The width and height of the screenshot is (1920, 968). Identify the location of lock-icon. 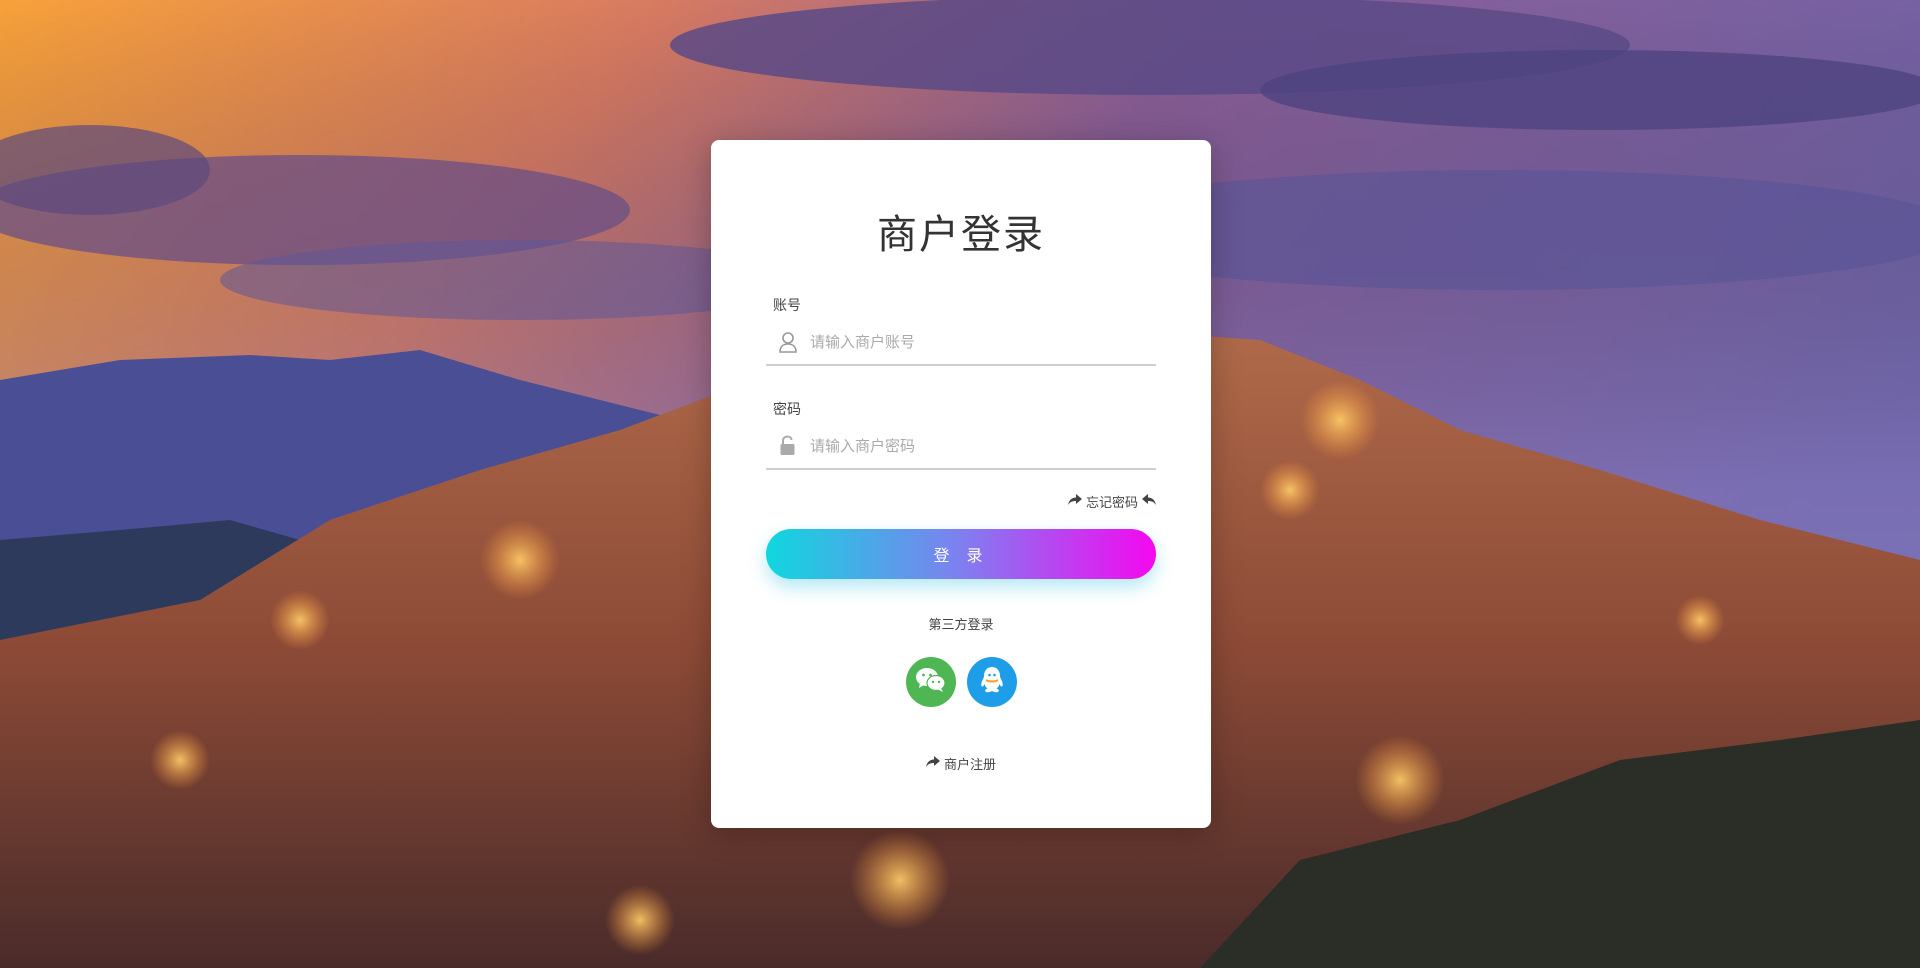
(788, 446).